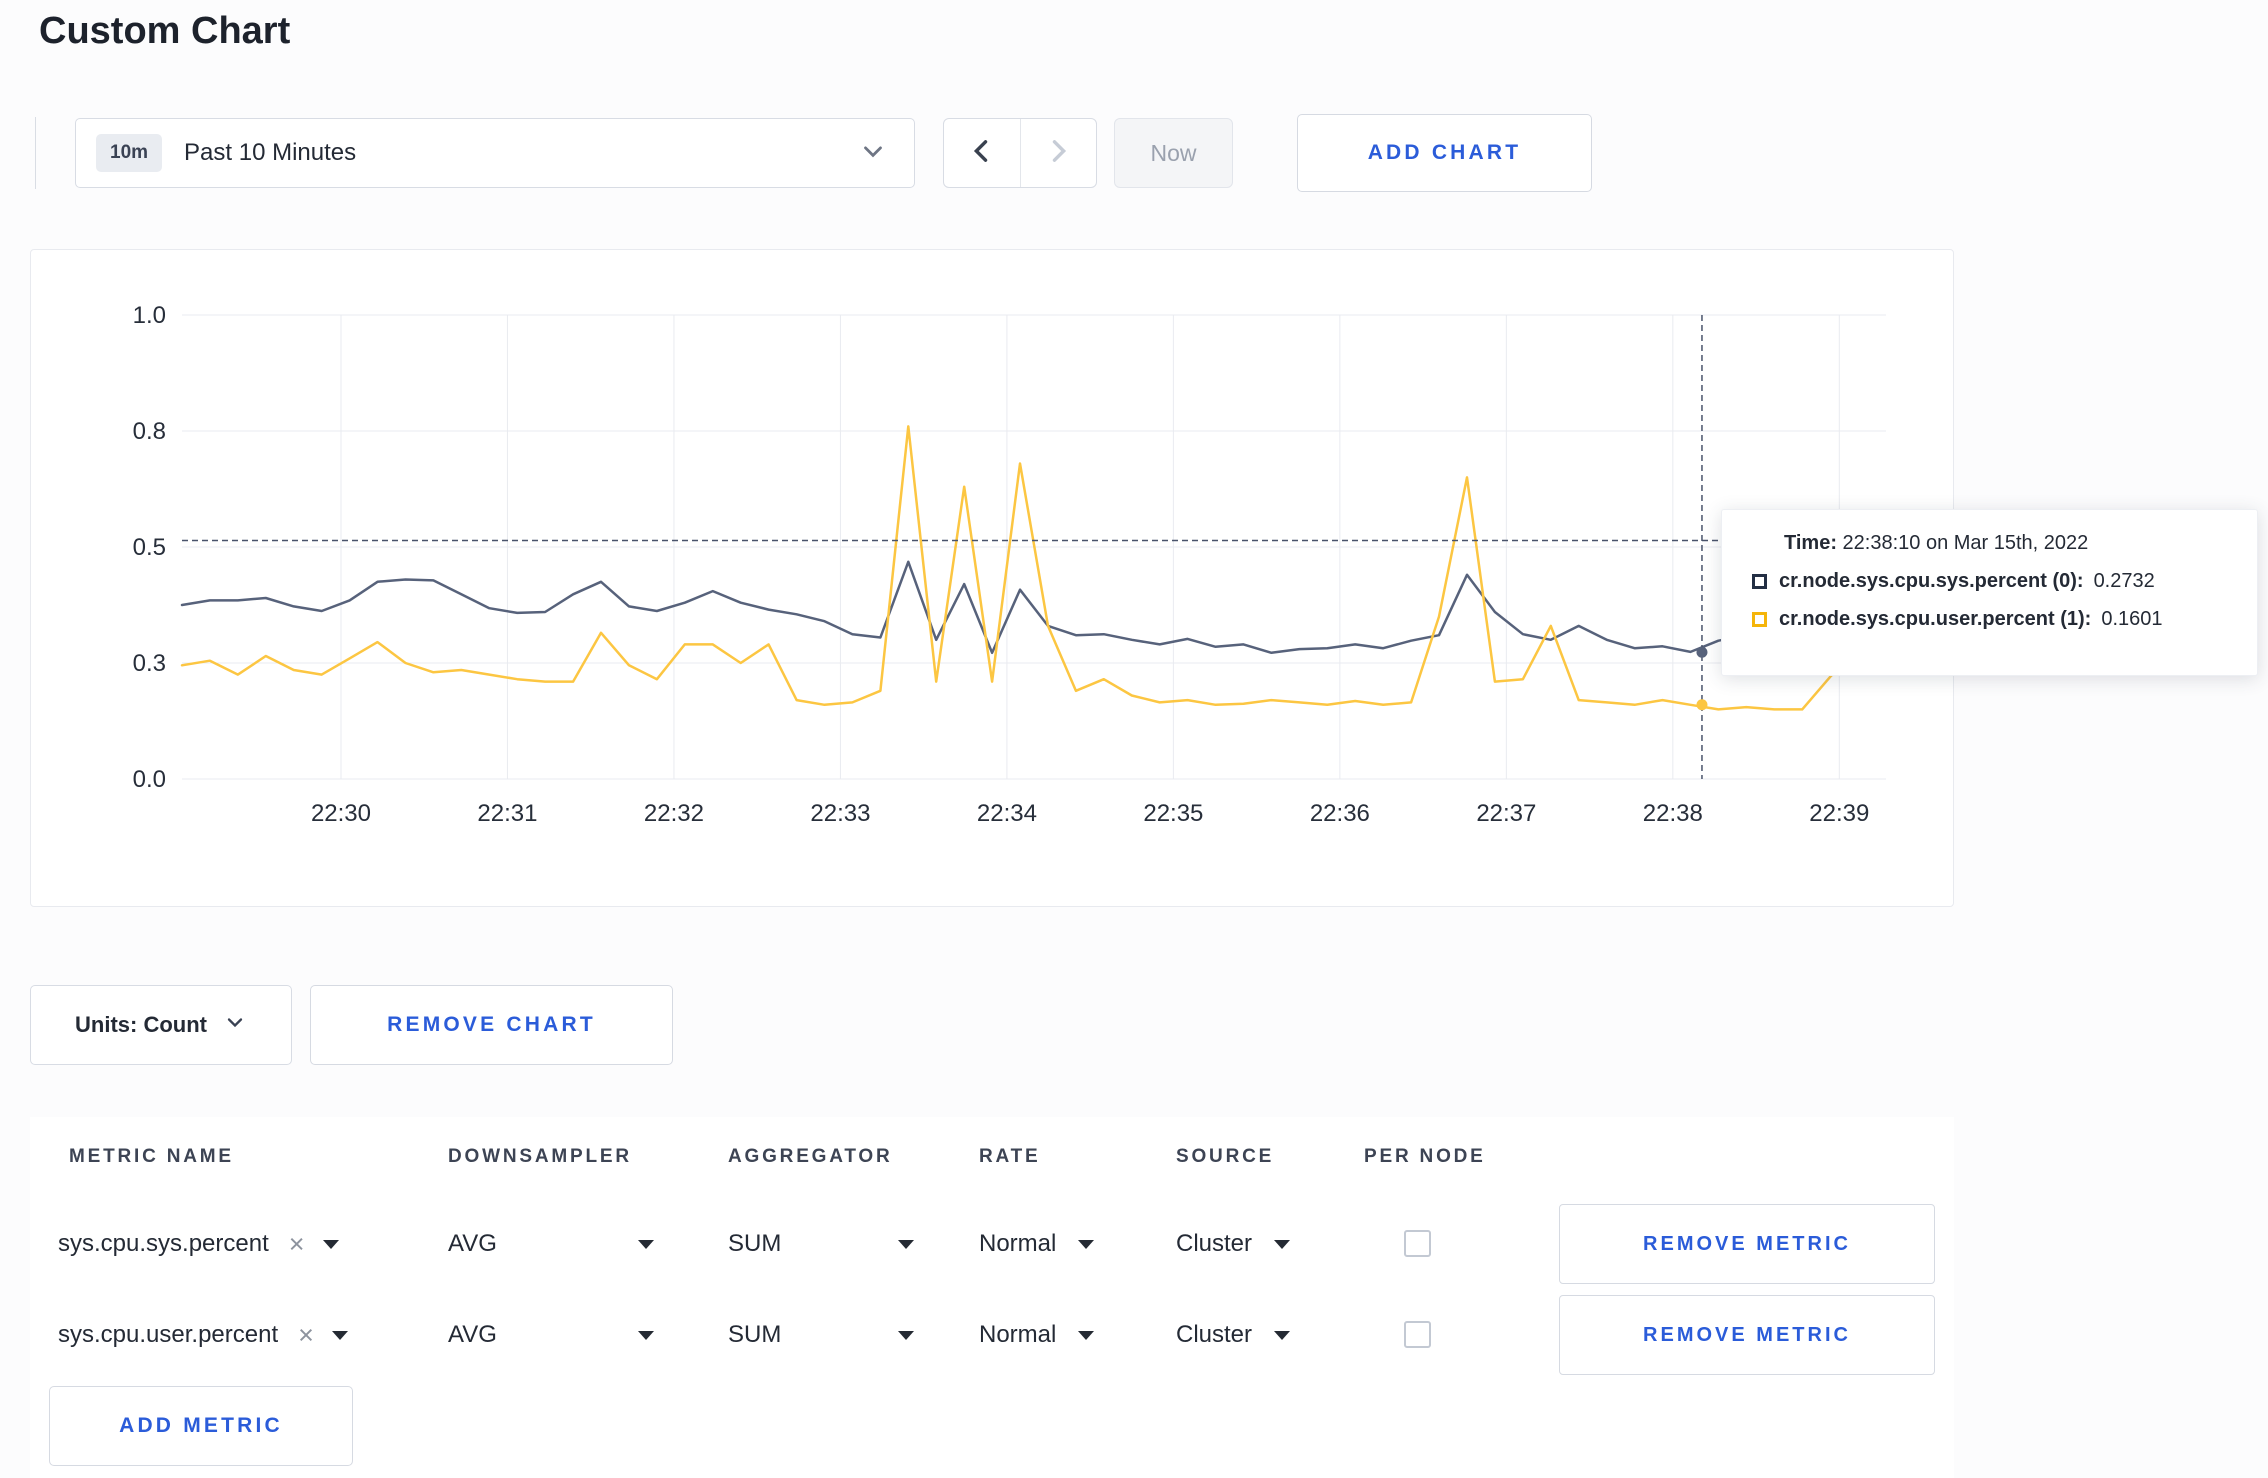 This screenshot has height=1478, width=2268. What do you see at coordinates (495, 153) in the screenshot?
I see `time-range-select: 10m Past 10 Minutes` at bounding box center [495, 153].